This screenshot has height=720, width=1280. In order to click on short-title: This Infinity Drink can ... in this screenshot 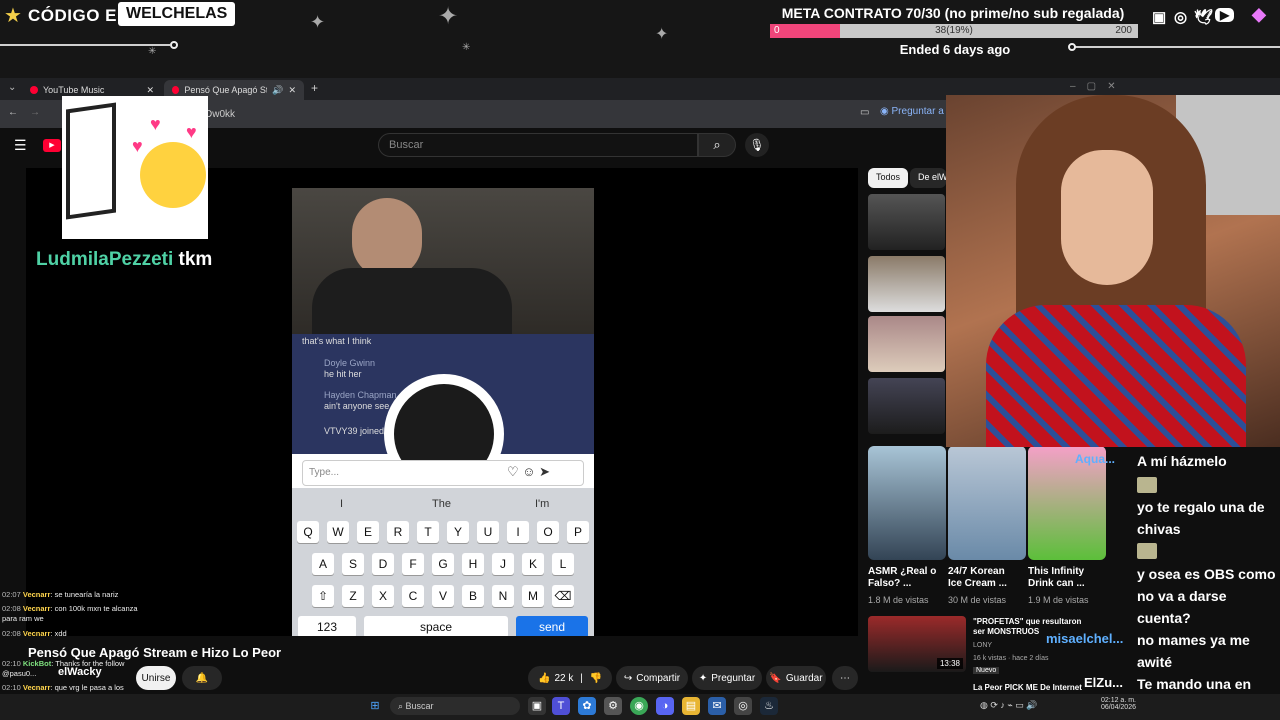, I will do `click(1064, 578)`.